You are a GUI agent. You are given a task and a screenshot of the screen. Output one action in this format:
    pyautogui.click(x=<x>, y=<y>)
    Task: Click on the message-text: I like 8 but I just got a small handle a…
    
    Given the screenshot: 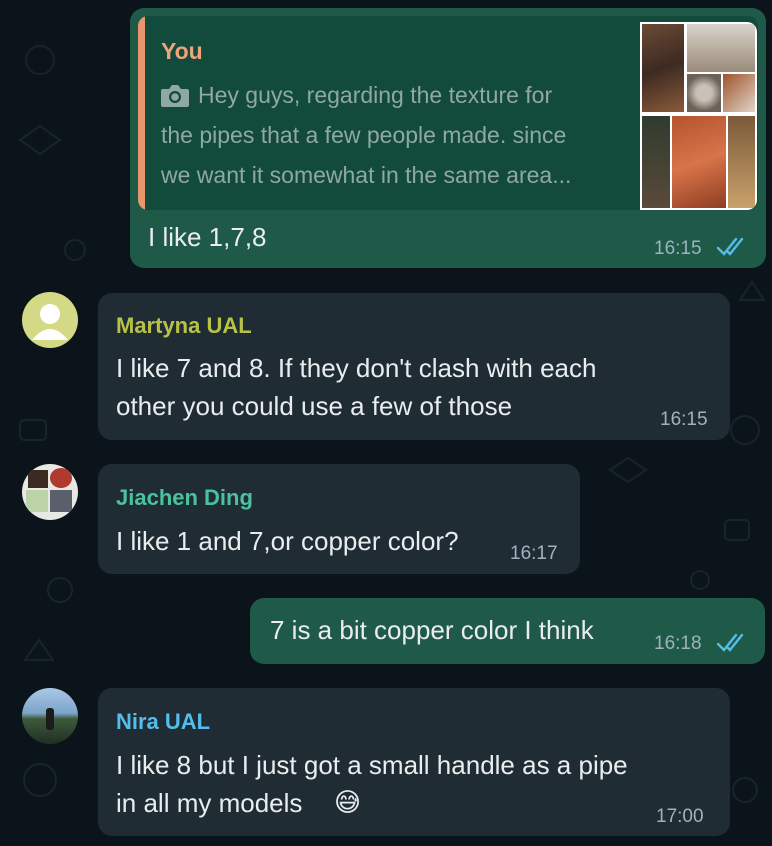 What is the action you would take?
    pyautogui.click(x=372, y=765)
    